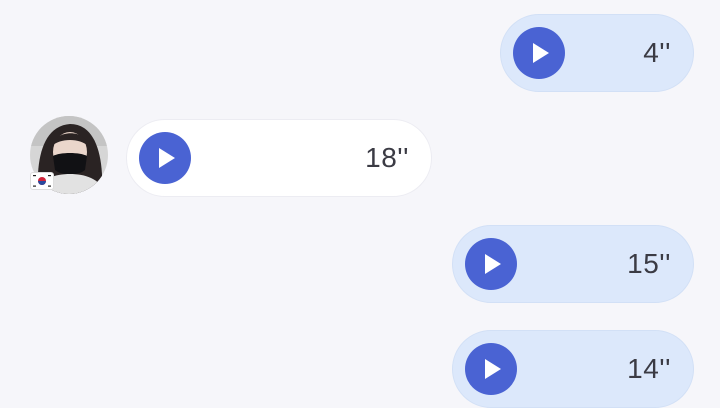 The image size is (720, 408). I want to click on voice-duration: 4'', so click(657, 52).